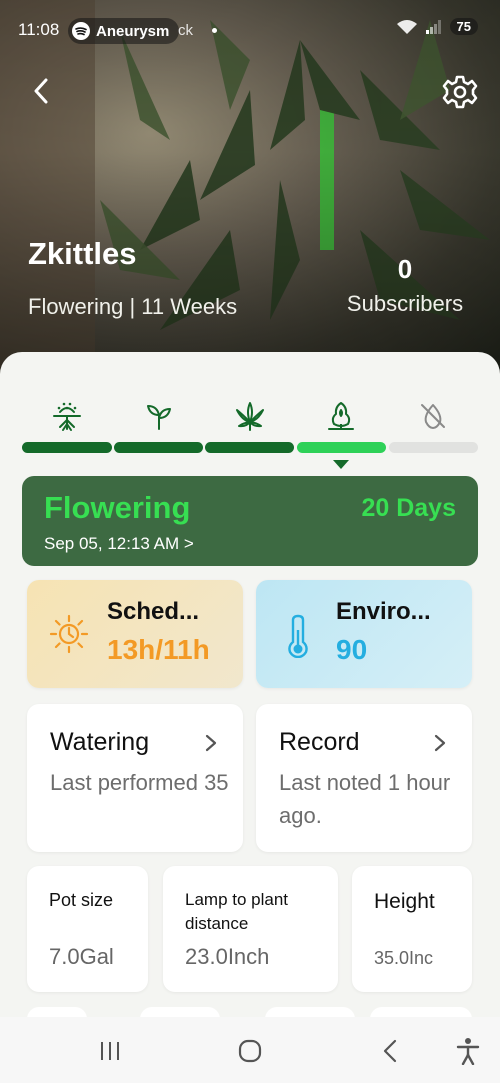  I want to click on stage-icons, so click(250, 416).